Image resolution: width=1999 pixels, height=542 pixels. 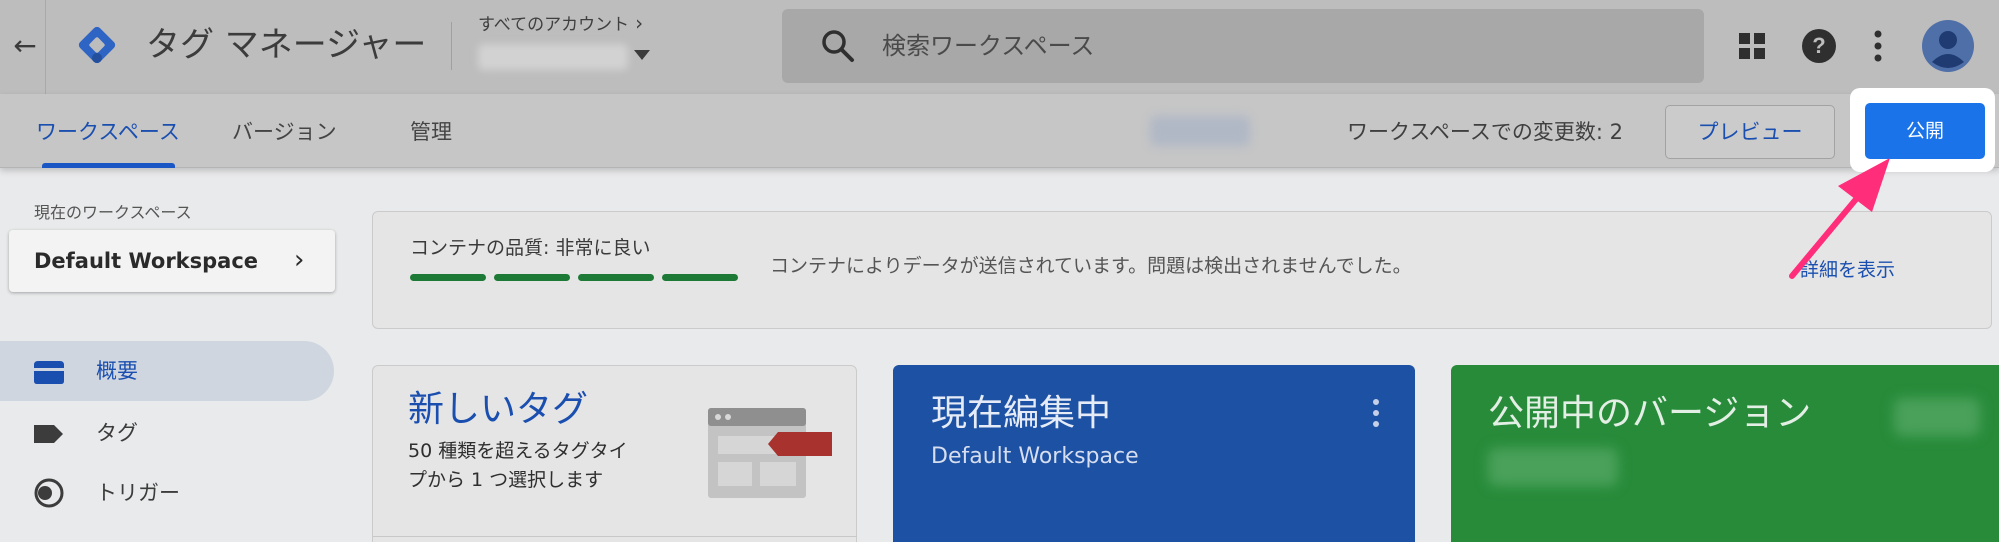 What do you see at coordinates (1200, 131) in the screenshot?
I see `workspace-info-redacted` at bounding box center [1200, 131].